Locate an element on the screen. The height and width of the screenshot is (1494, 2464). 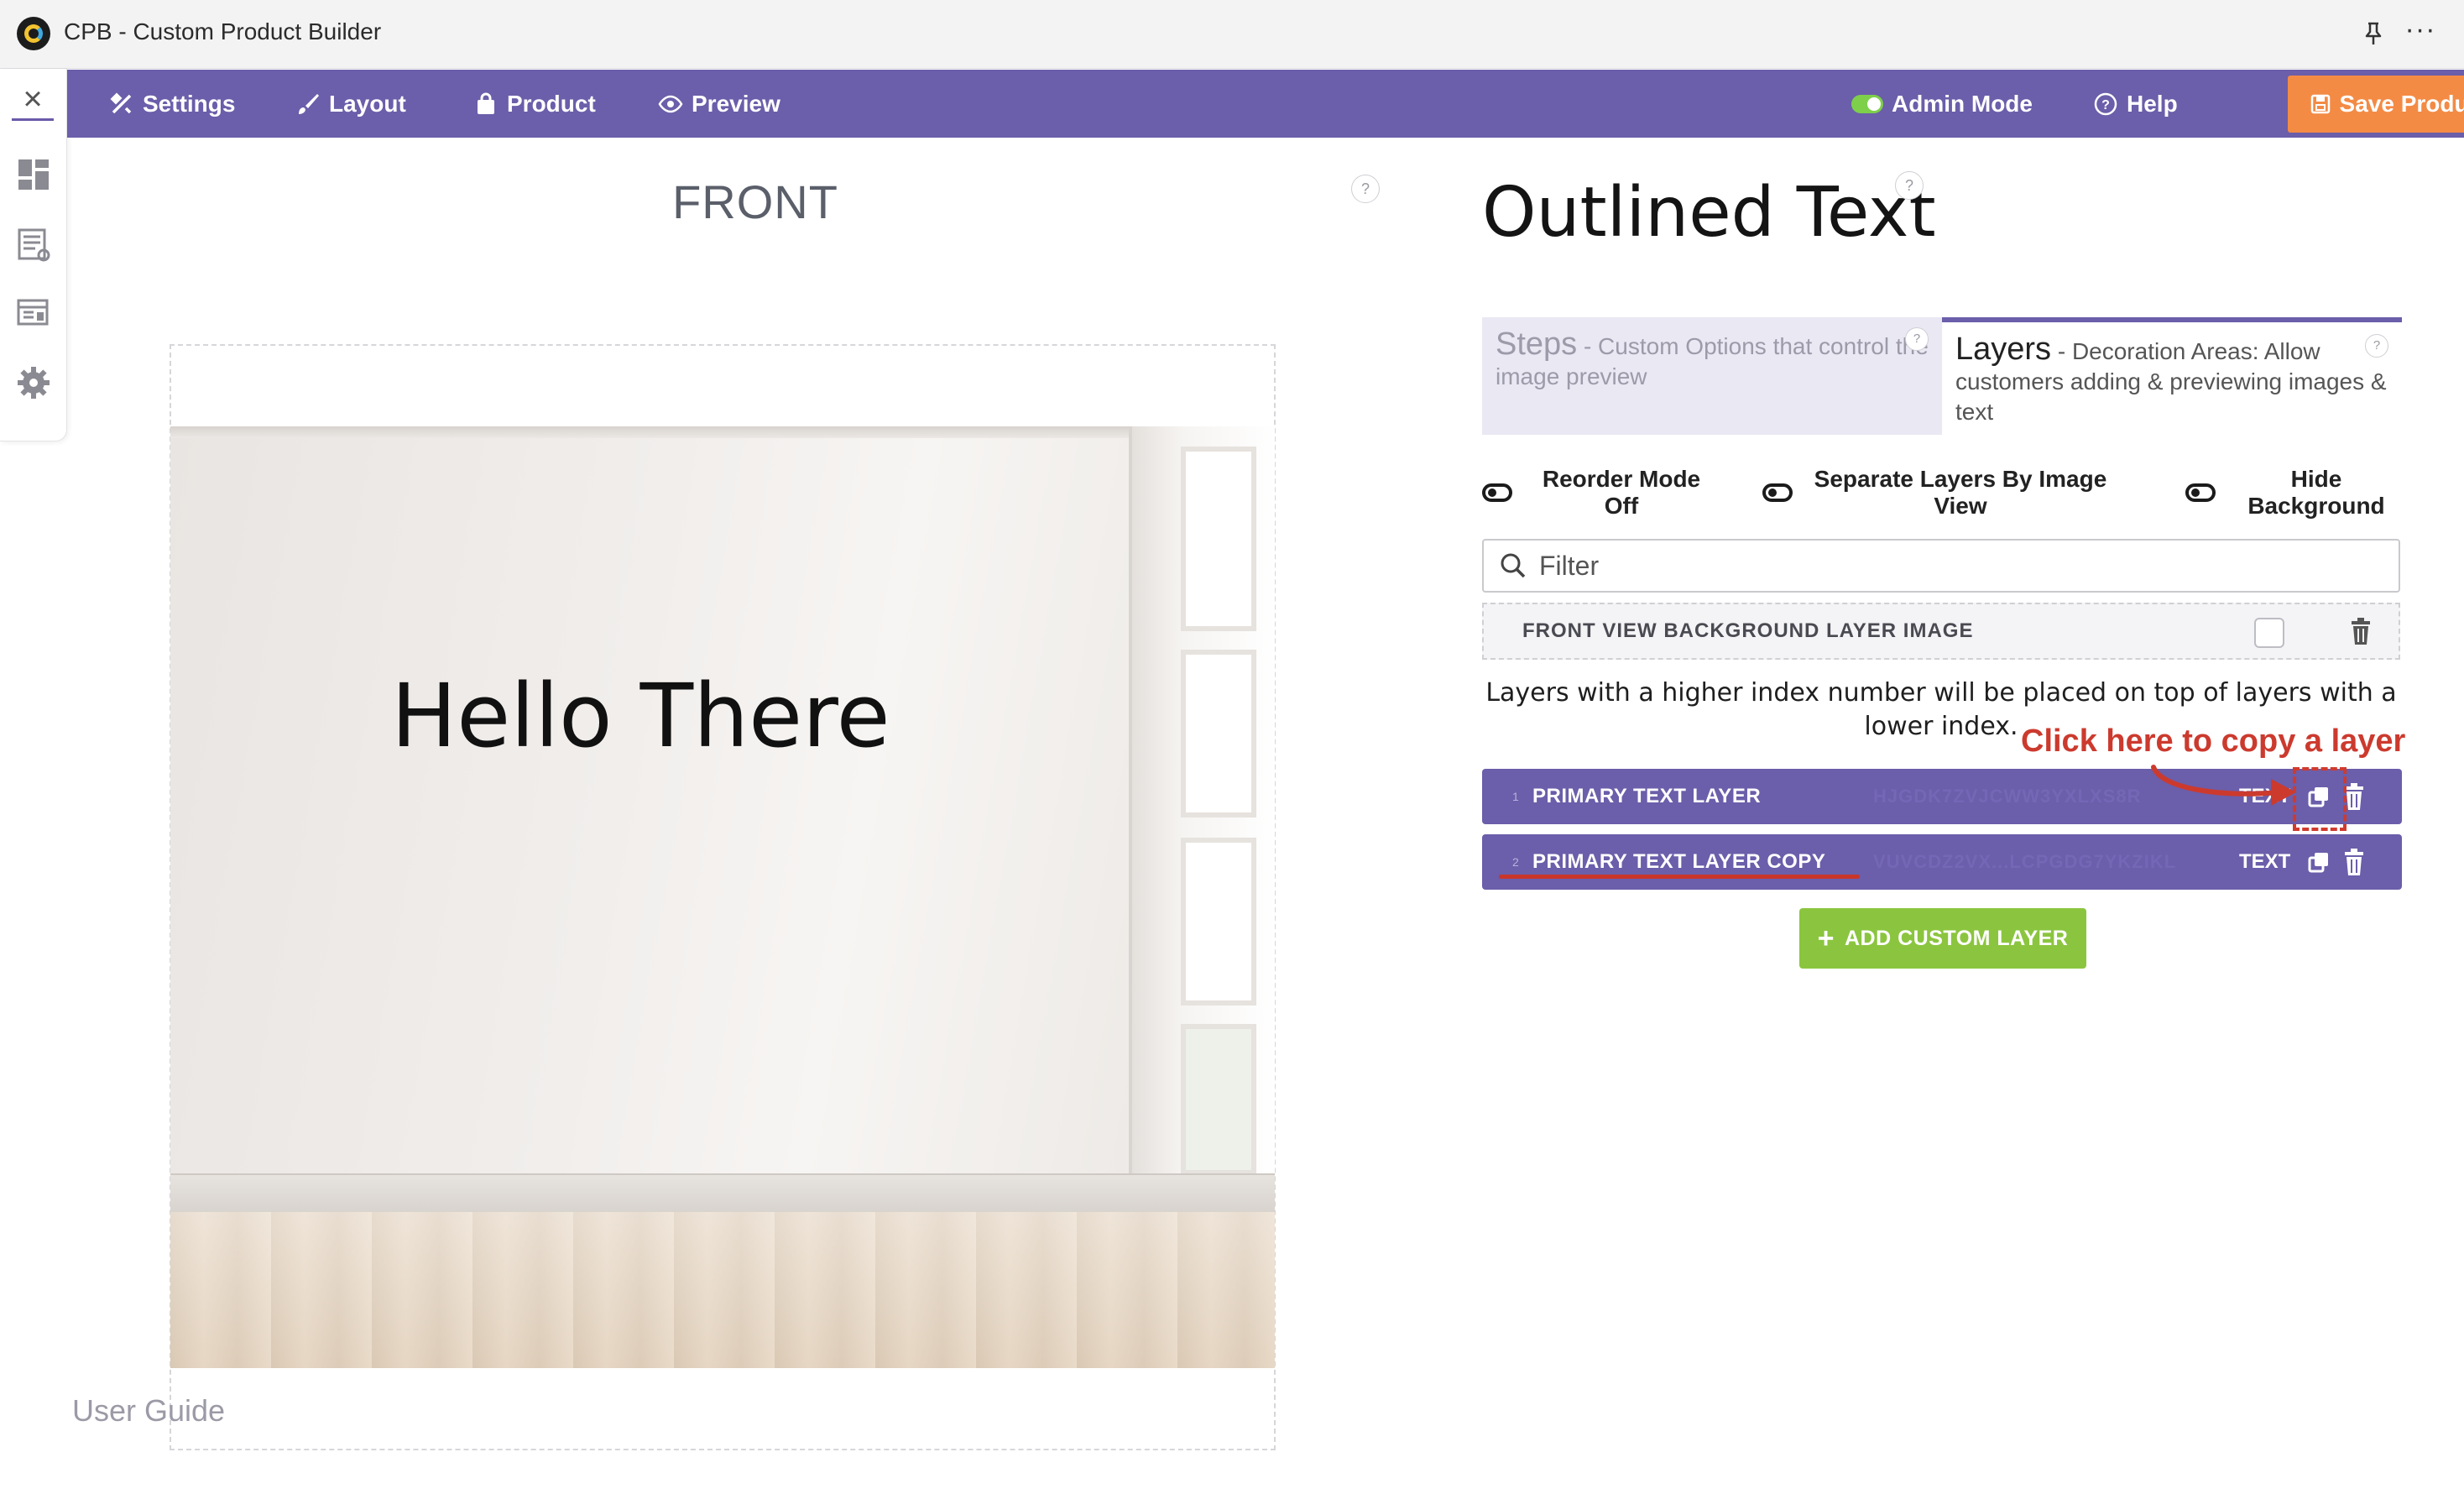
copy-icon is located at coordinates (2318, 862).